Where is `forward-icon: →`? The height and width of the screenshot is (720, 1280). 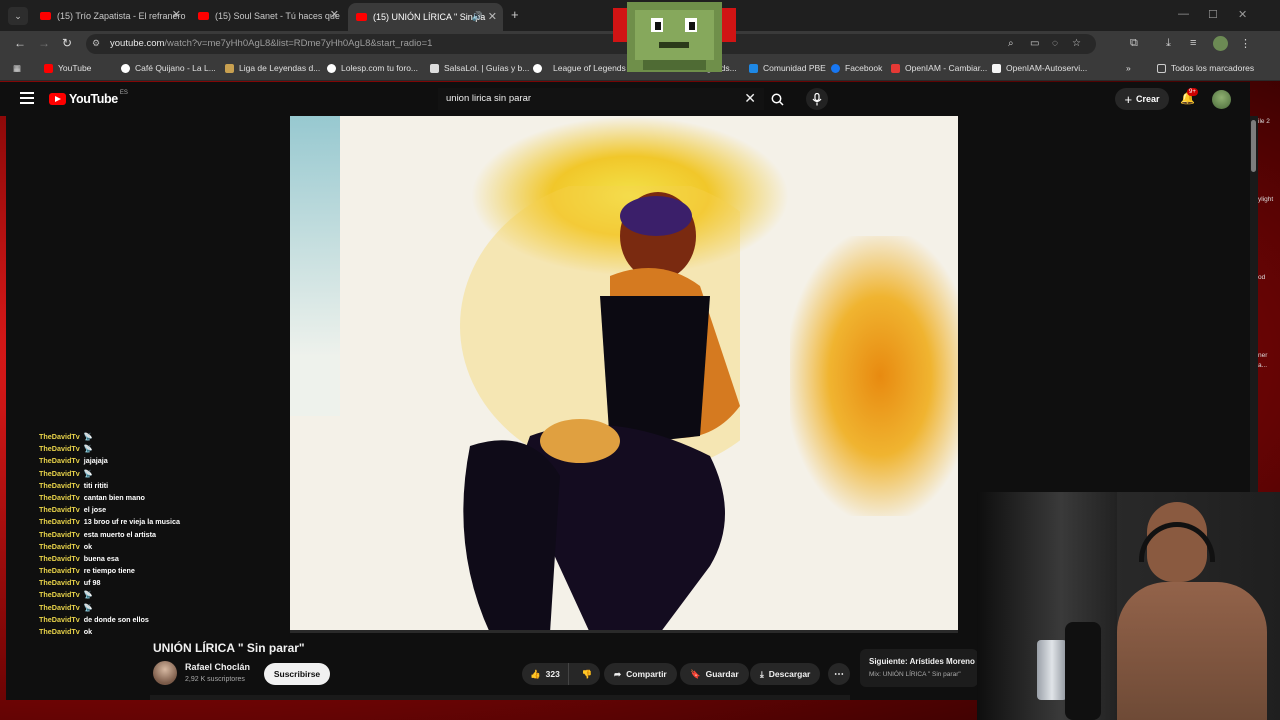 forward-icon: → is located at coordinates (44, 43).